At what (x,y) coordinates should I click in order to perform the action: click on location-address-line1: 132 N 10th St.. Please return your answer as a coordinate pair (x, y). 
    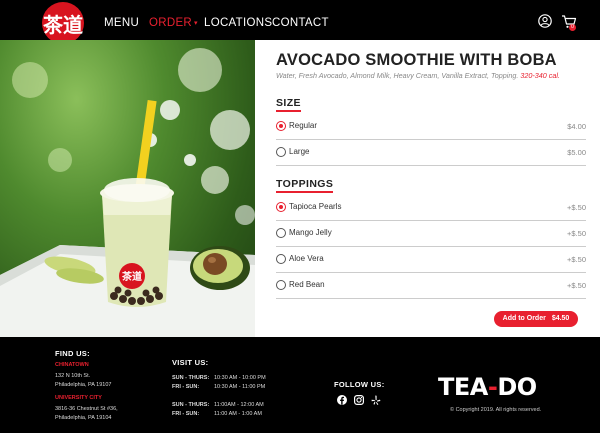
    Looking at the image, I should click on (73, 376).